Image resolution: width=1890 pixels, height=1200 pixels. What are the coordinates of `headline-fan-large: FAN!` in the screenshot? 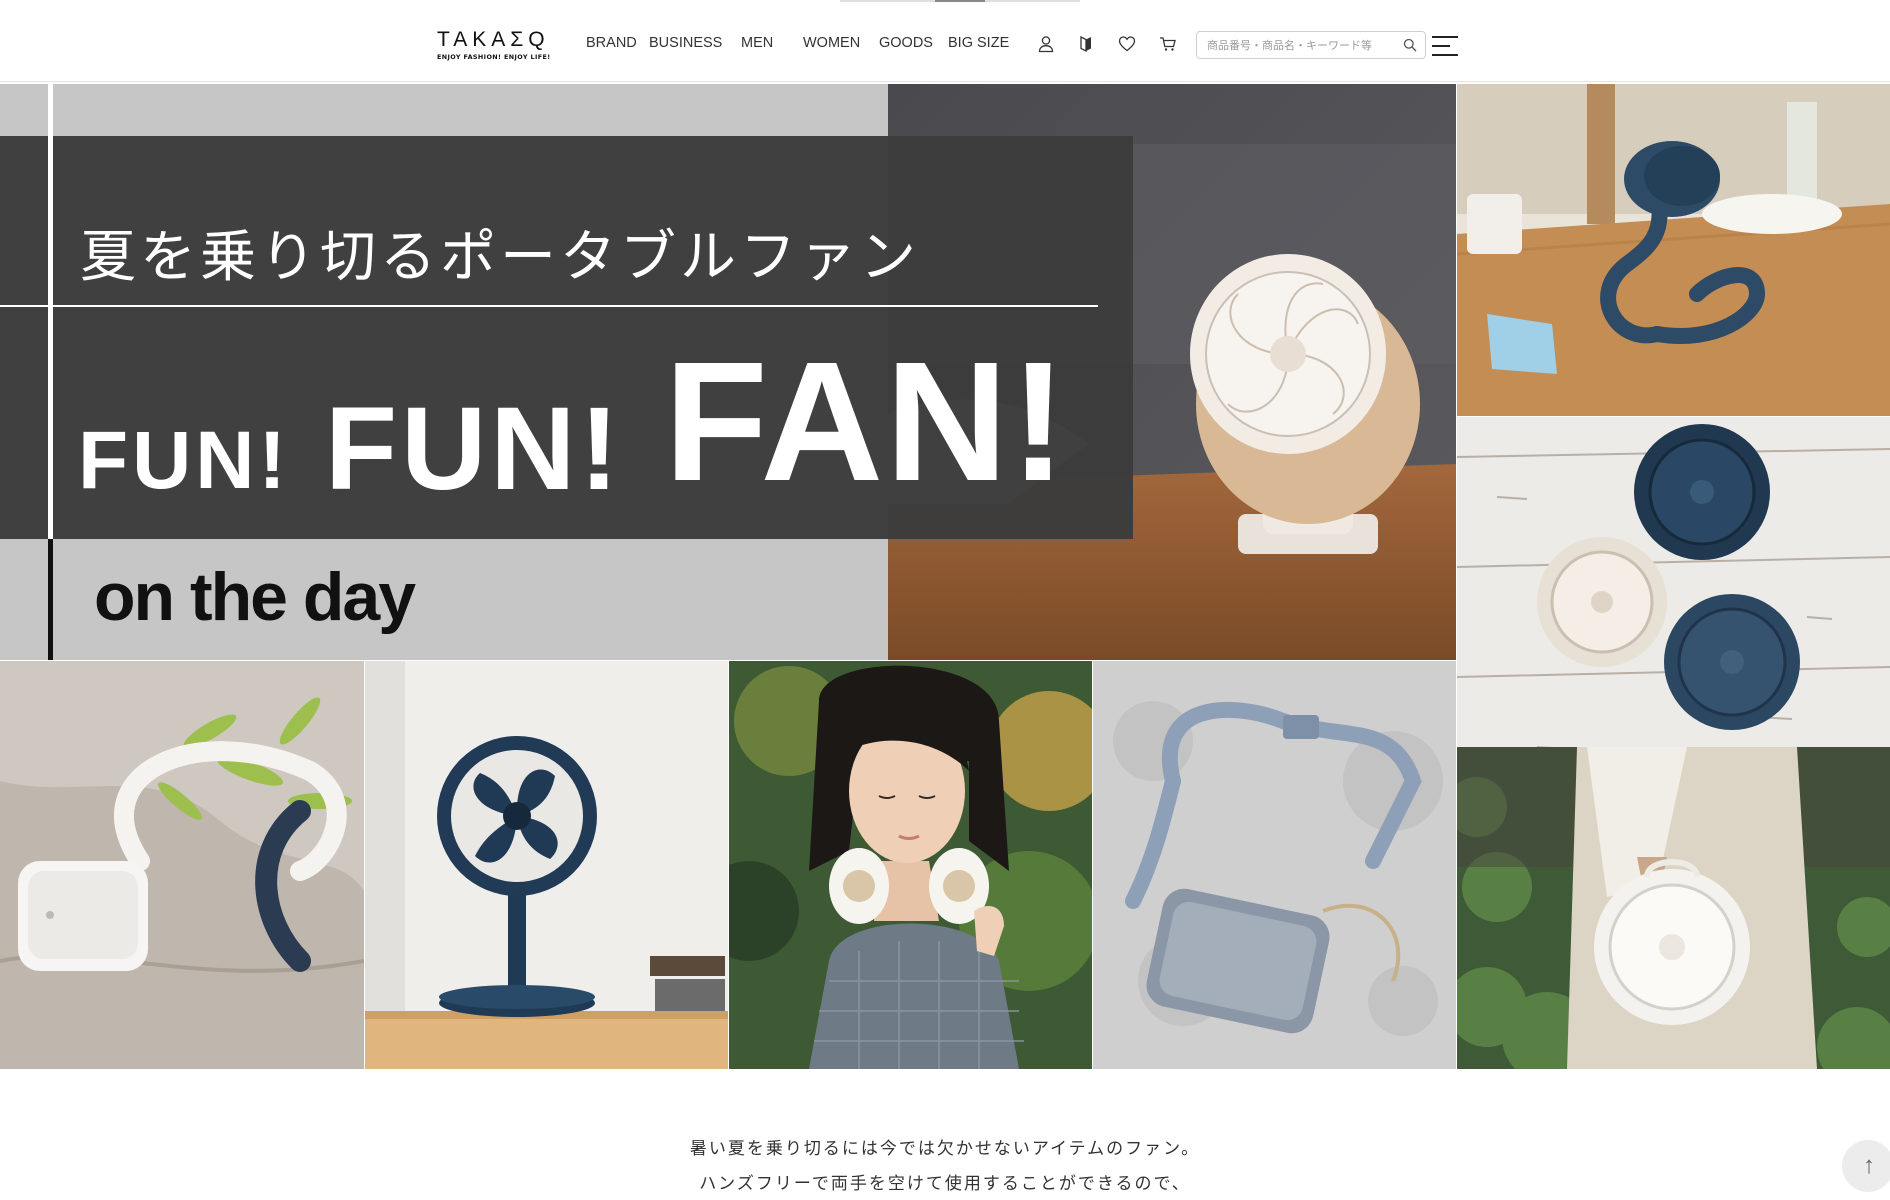 It's located at (866, 422).